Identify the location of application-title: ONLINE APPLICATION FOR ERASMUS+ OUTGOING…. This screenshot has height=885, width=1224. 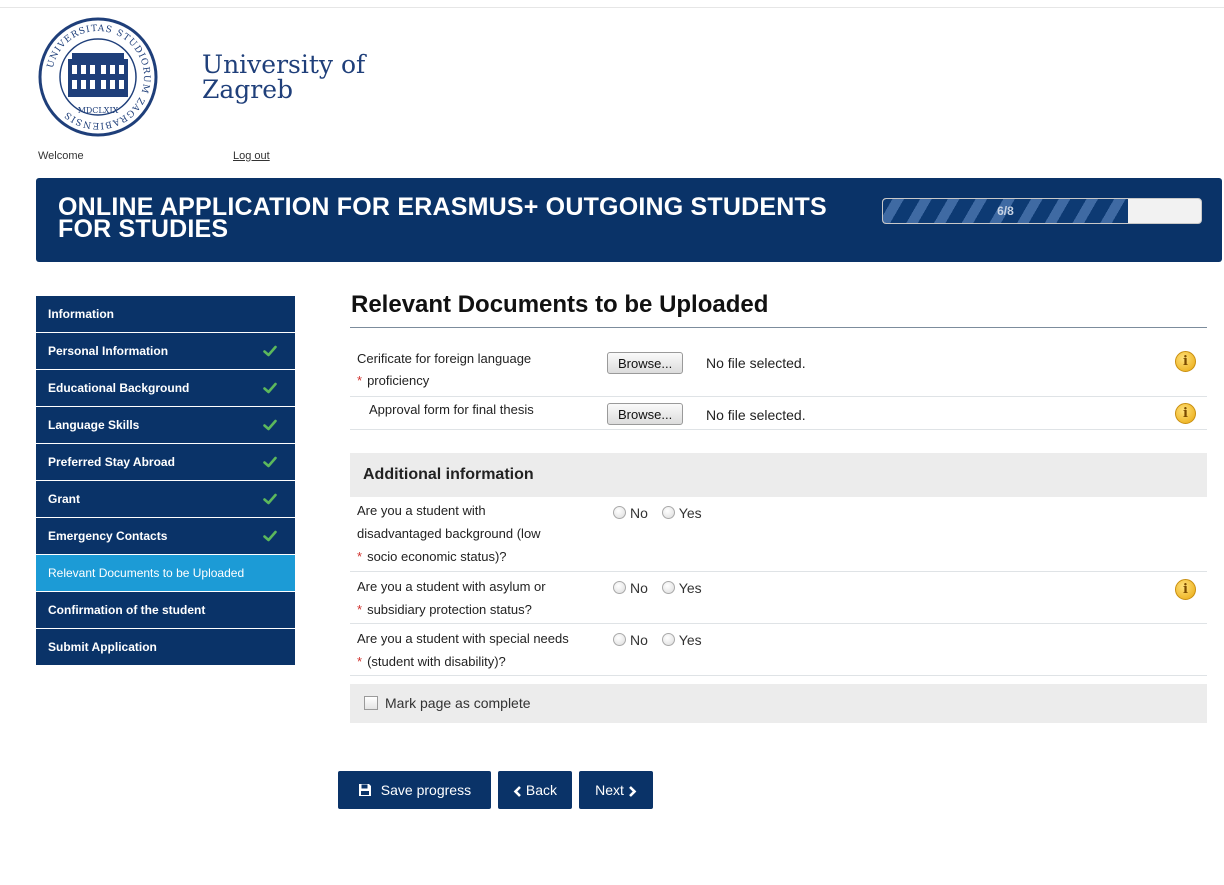
(442, 218).